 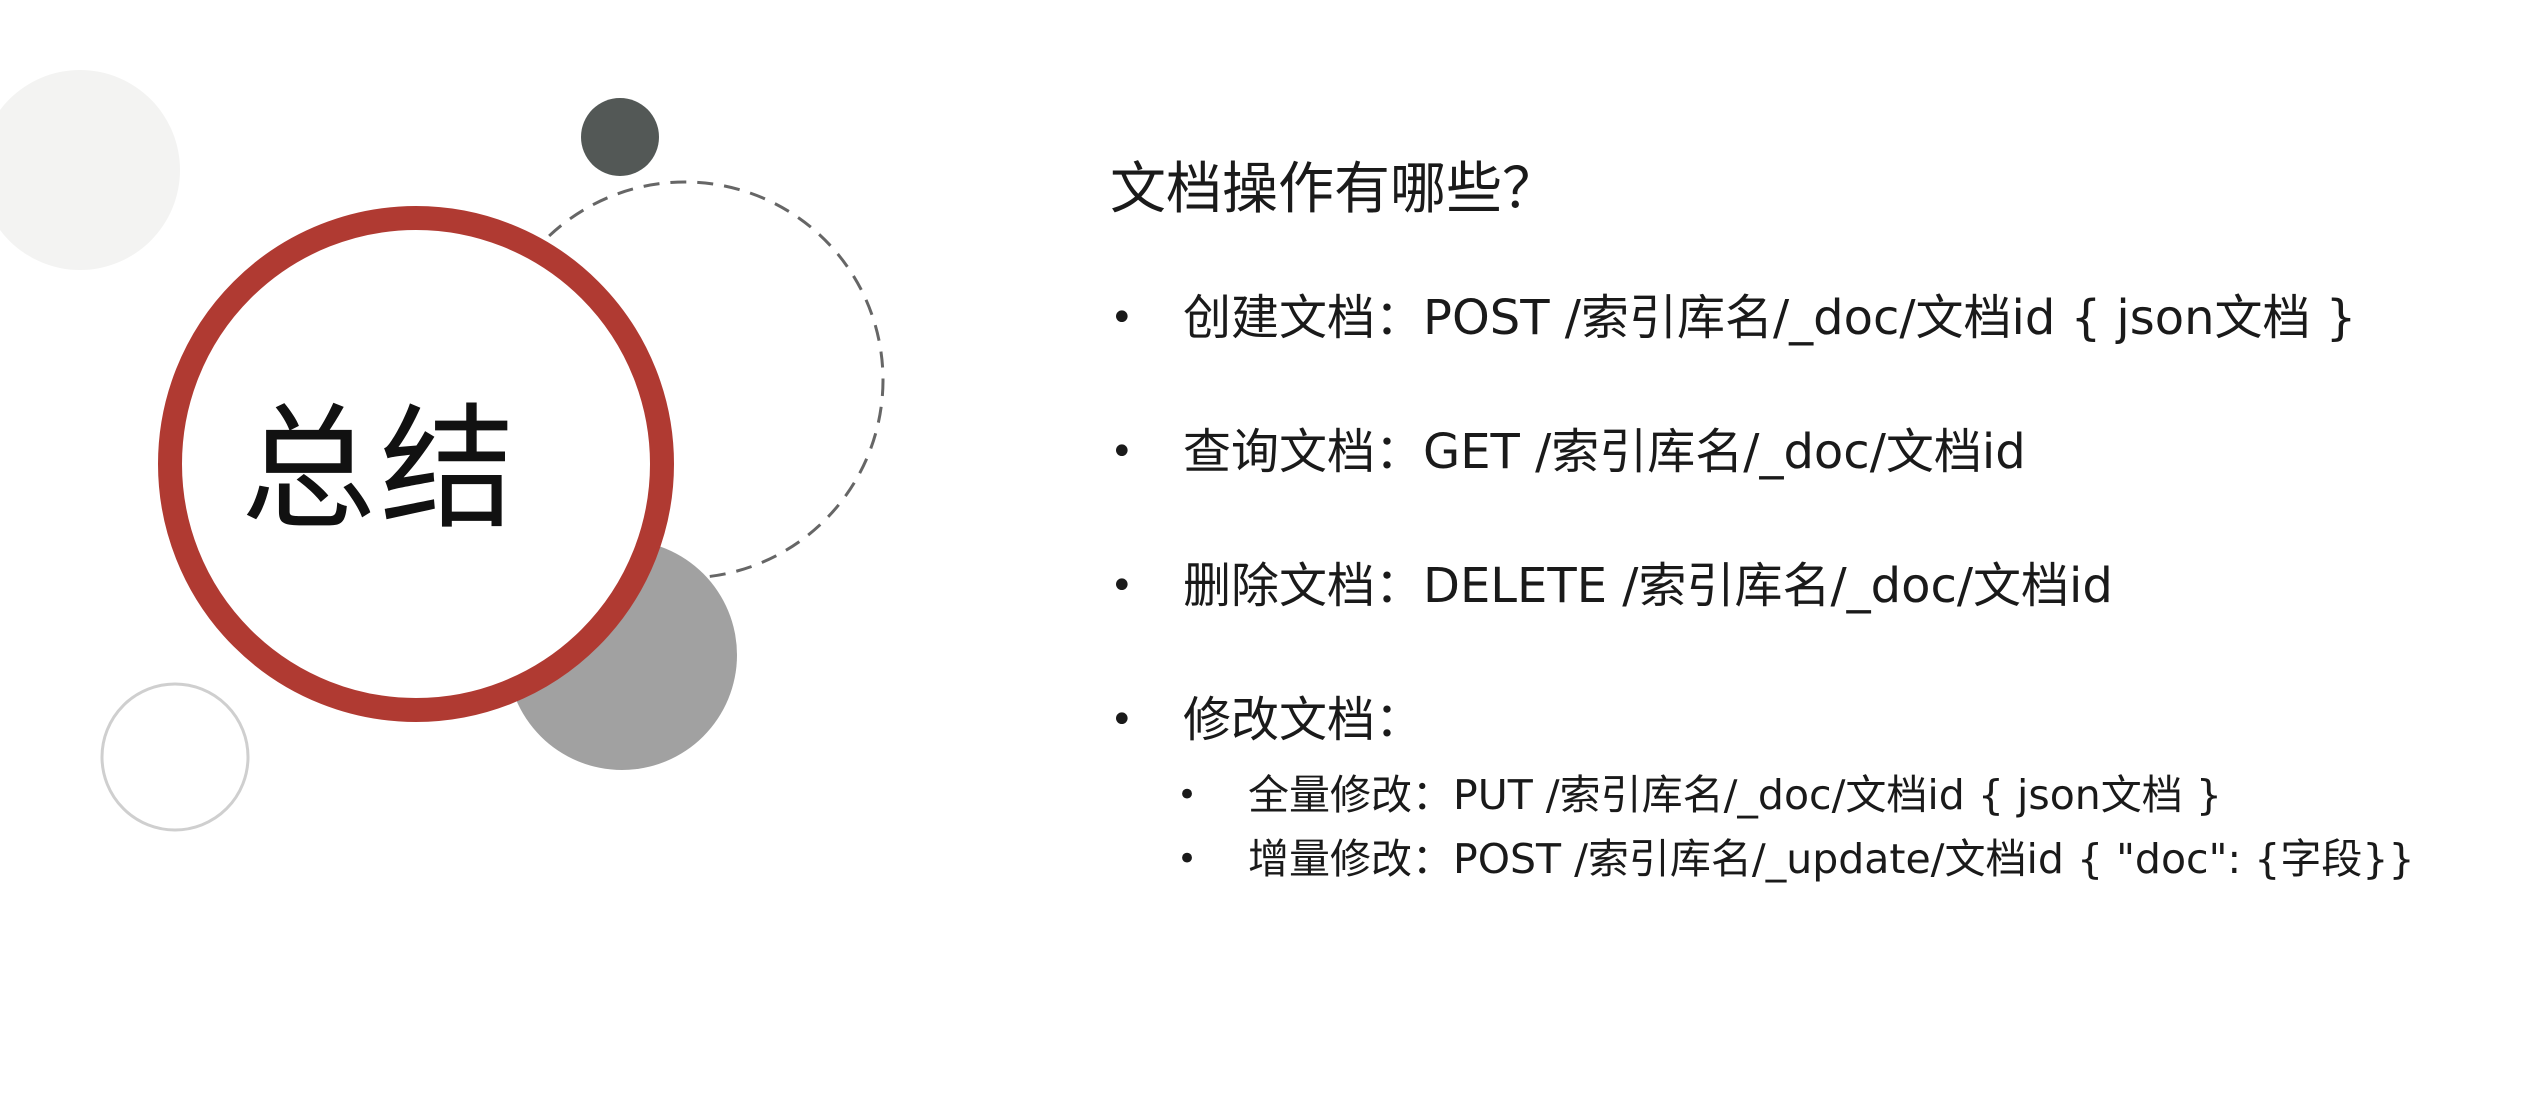 What do you see at coordinates (1724, 452) in the screenshot?
I see `item-text: GET /索引库名/_doc/文档id` at bounding box center [1724, 452].